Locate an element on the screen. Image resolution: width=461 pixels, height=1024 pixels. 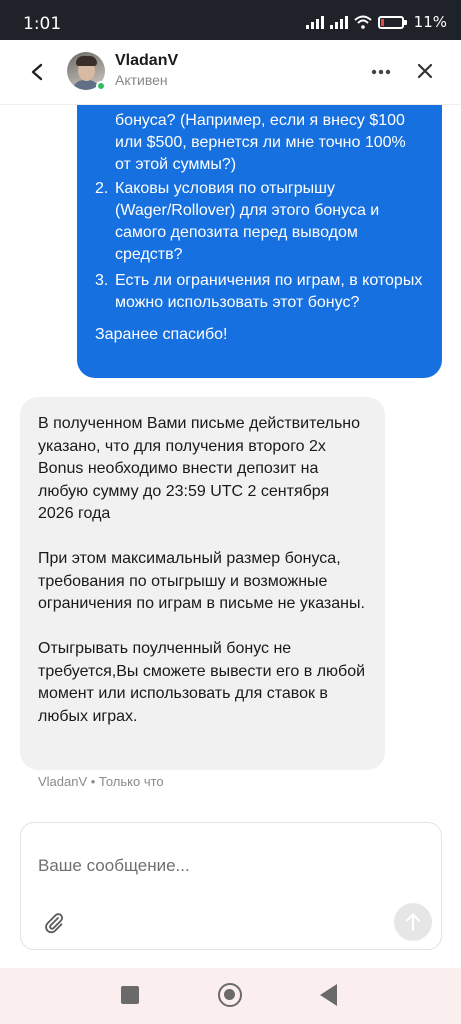
recent-apps-icon is located at coordinates (130, 995).